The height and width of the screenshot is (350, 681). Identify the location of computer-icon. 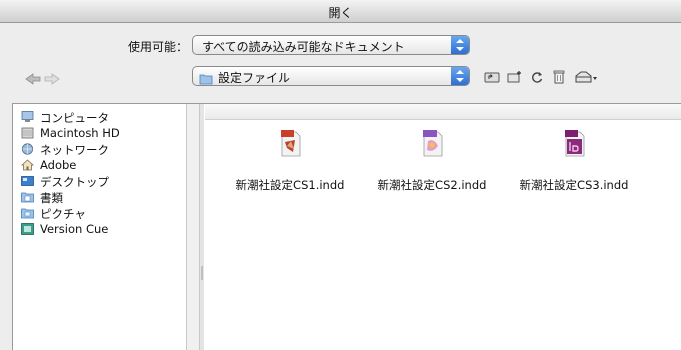
(27, 117).